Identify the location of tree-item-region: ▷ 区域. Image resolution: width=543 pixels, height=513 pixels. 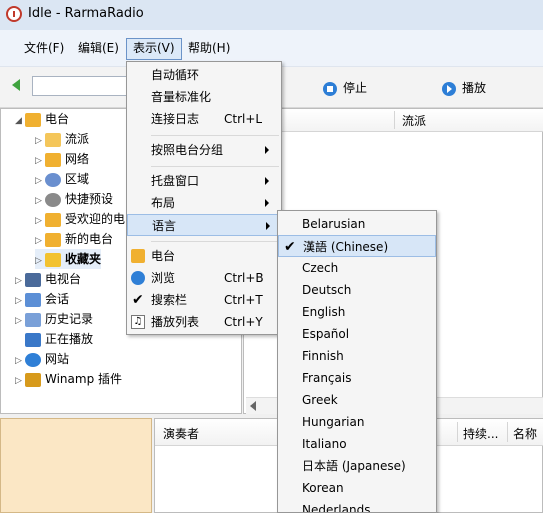
(62, 179).